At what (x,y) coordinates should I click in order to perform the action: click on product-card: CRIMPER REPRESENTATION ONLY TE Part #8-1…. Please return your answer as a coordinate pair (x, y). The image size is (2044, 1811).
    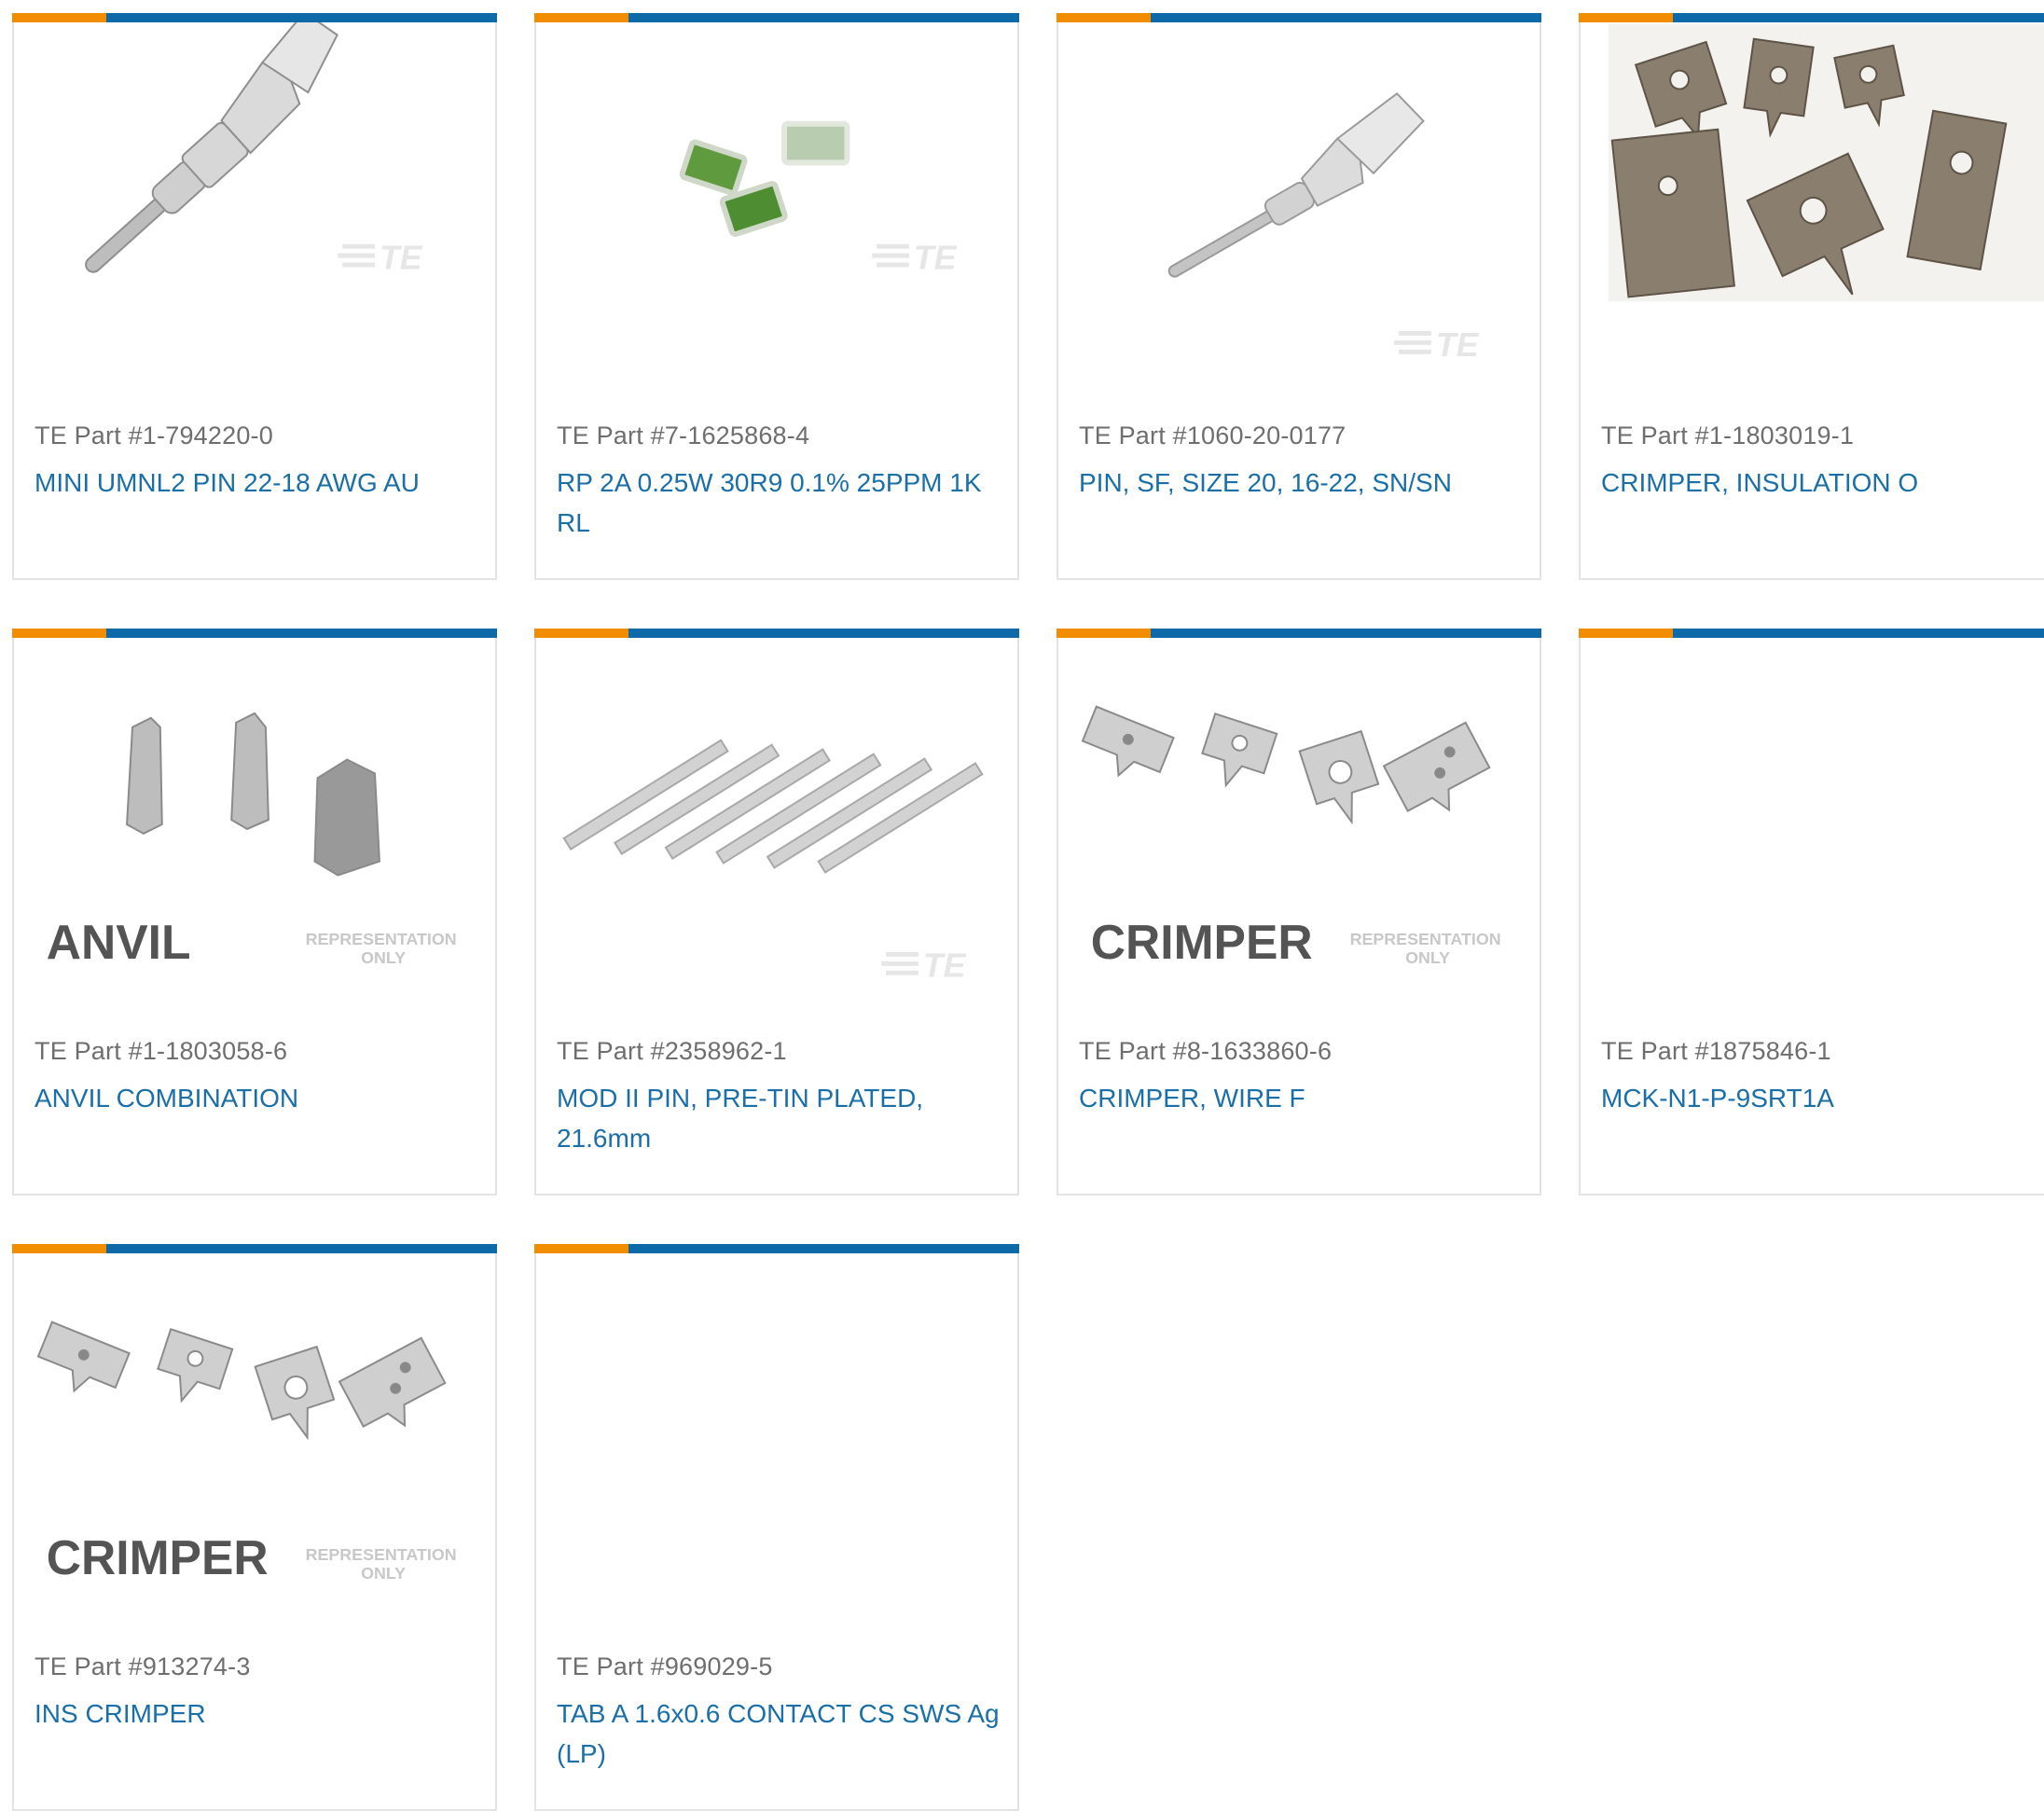
    Looking at the image, I should click on (1299, 912).